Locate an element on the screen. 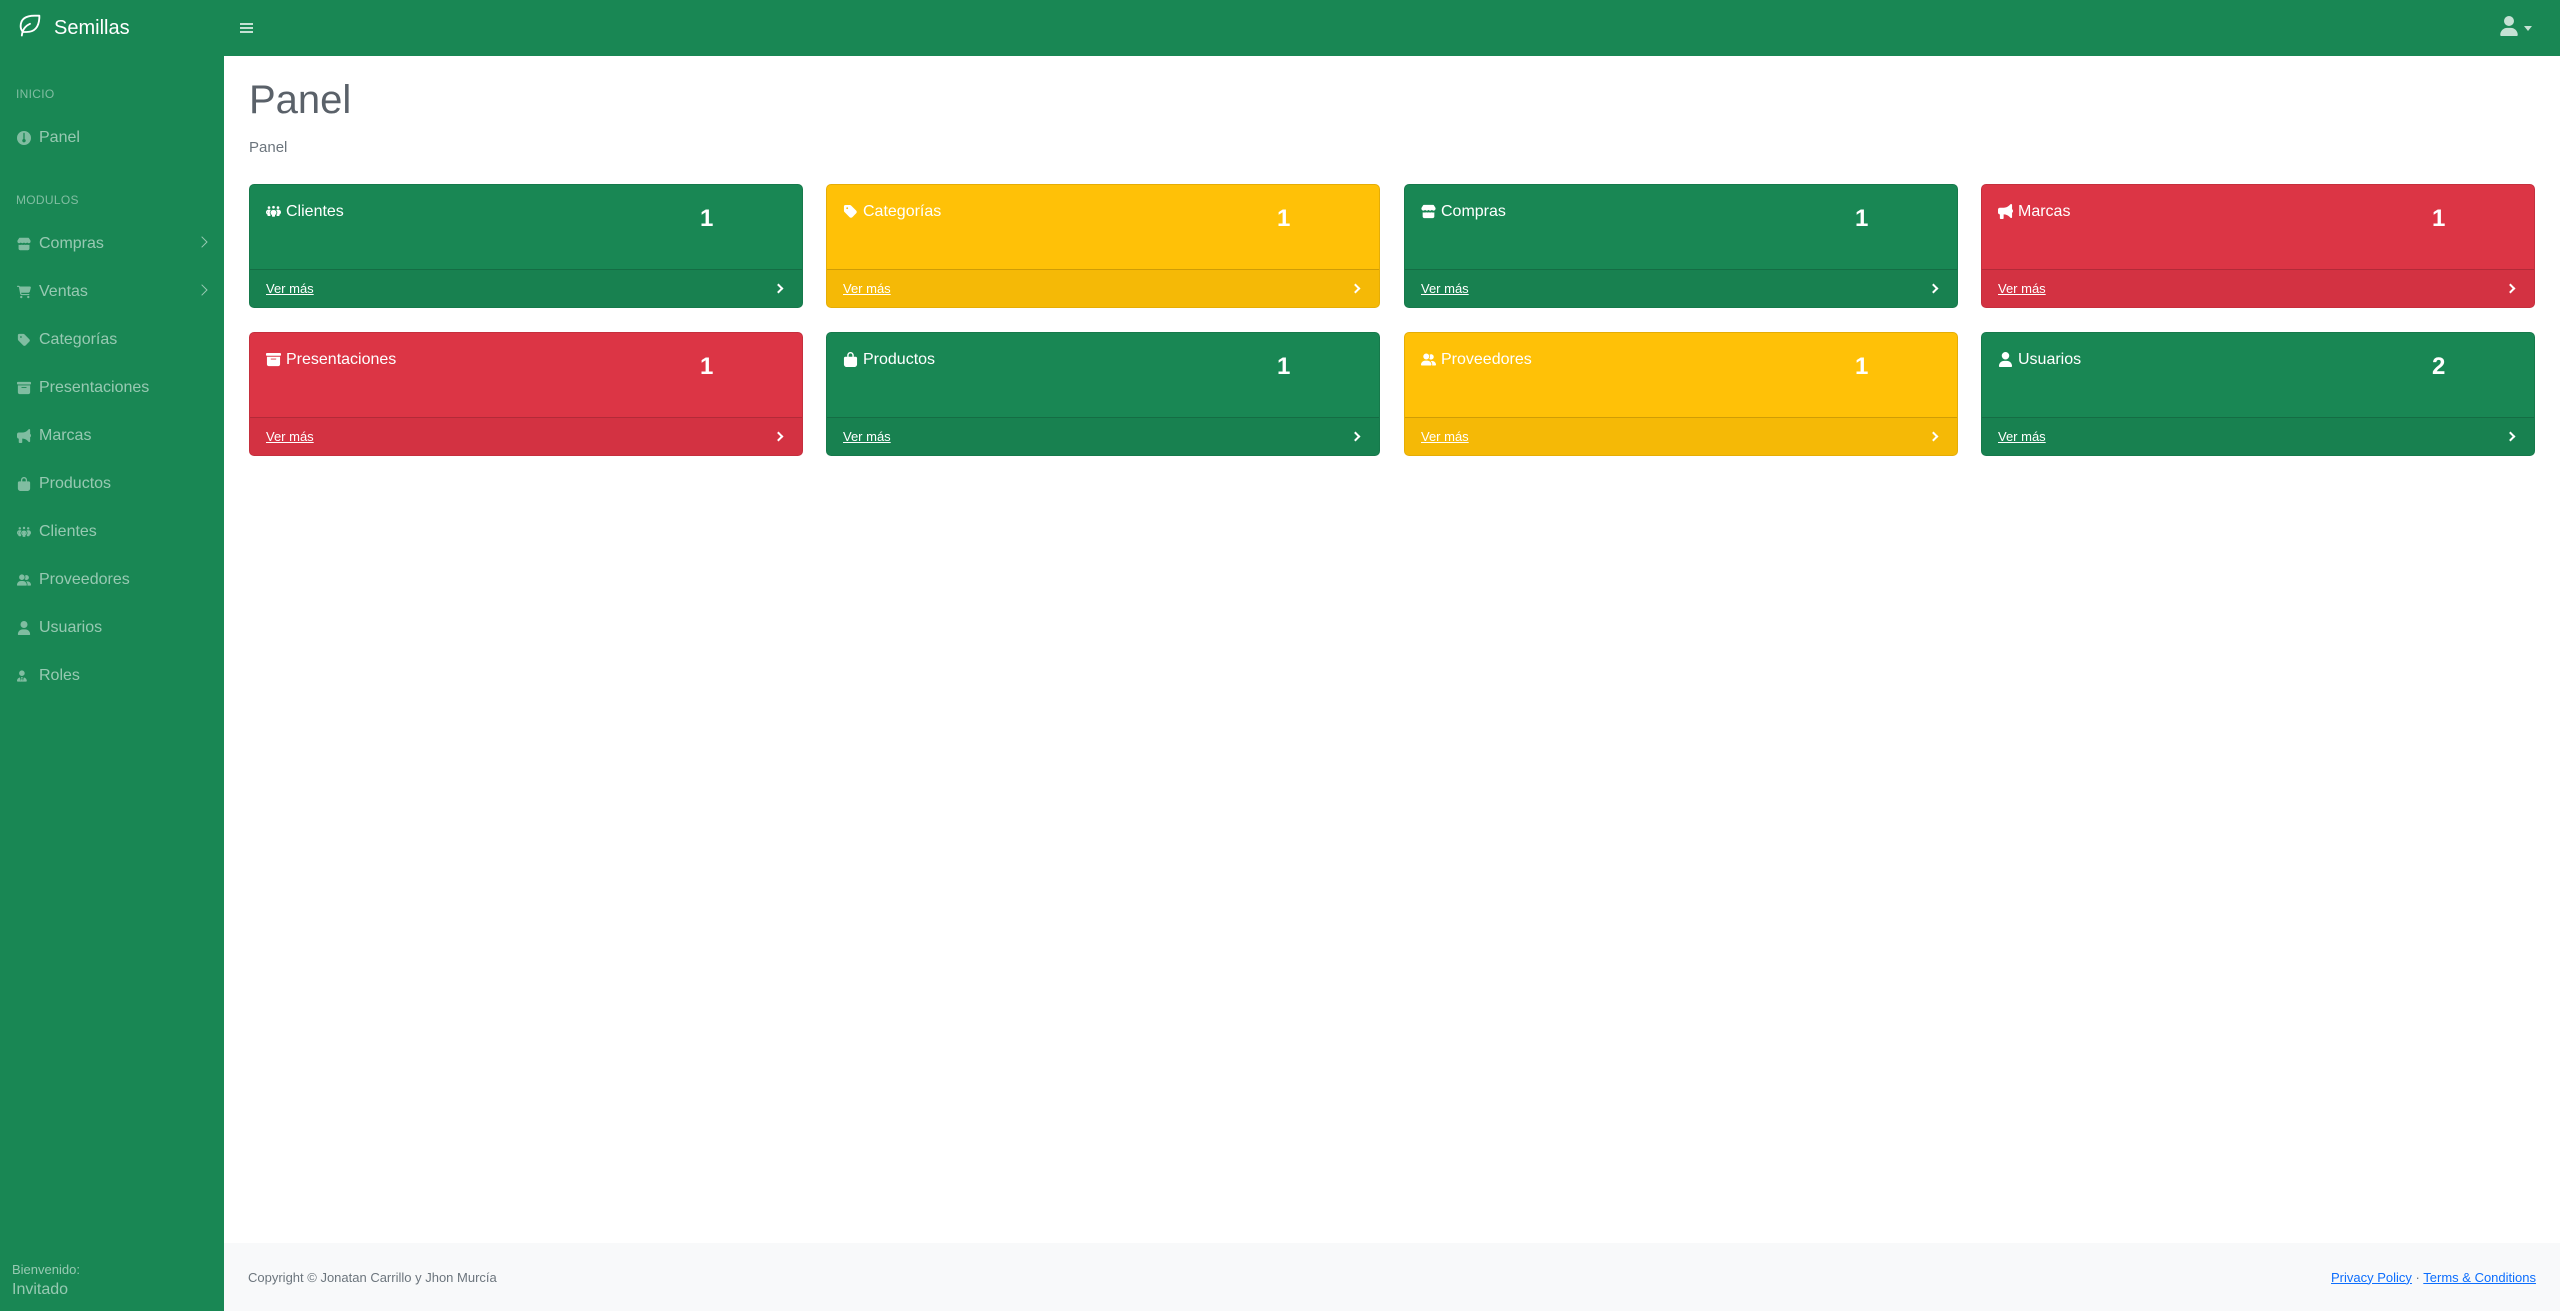  card-title: Clientes is located at coordinates (315, 211).